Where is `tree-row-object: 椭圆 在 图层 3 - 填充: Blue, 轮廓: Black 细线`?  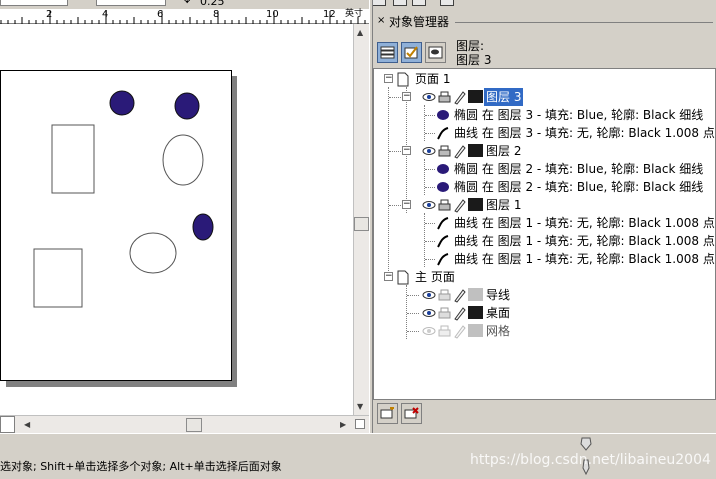 tree-row-object: 椭圆 在 图层 3 - 填充: Blue, 轮廓: Black 细线 is located at coordinates (544, 115).